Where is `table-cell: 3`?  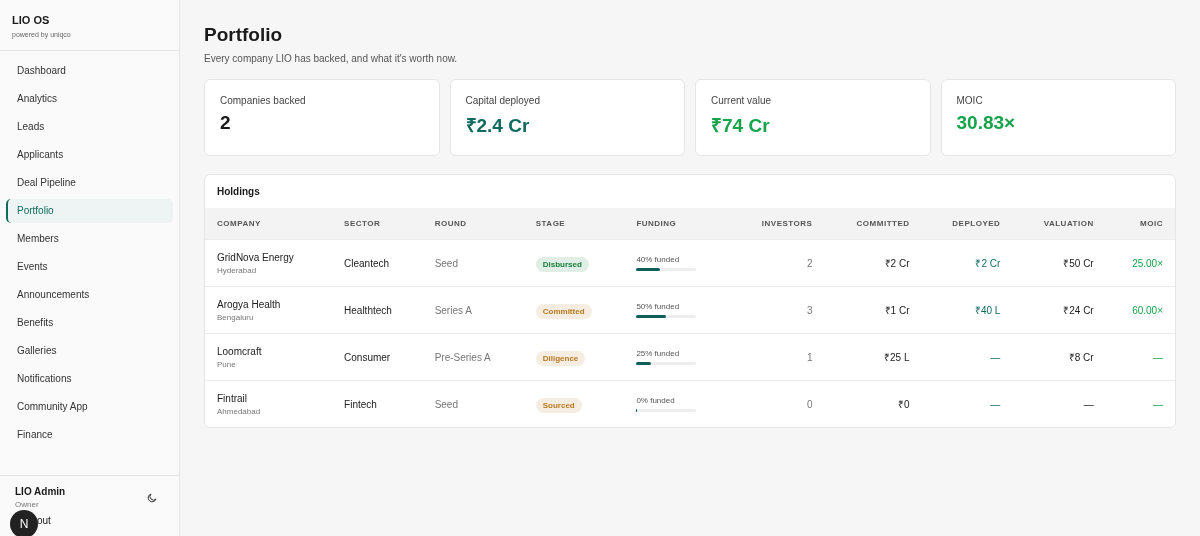
table-cell: 3 is located at coordinates (809, 310).